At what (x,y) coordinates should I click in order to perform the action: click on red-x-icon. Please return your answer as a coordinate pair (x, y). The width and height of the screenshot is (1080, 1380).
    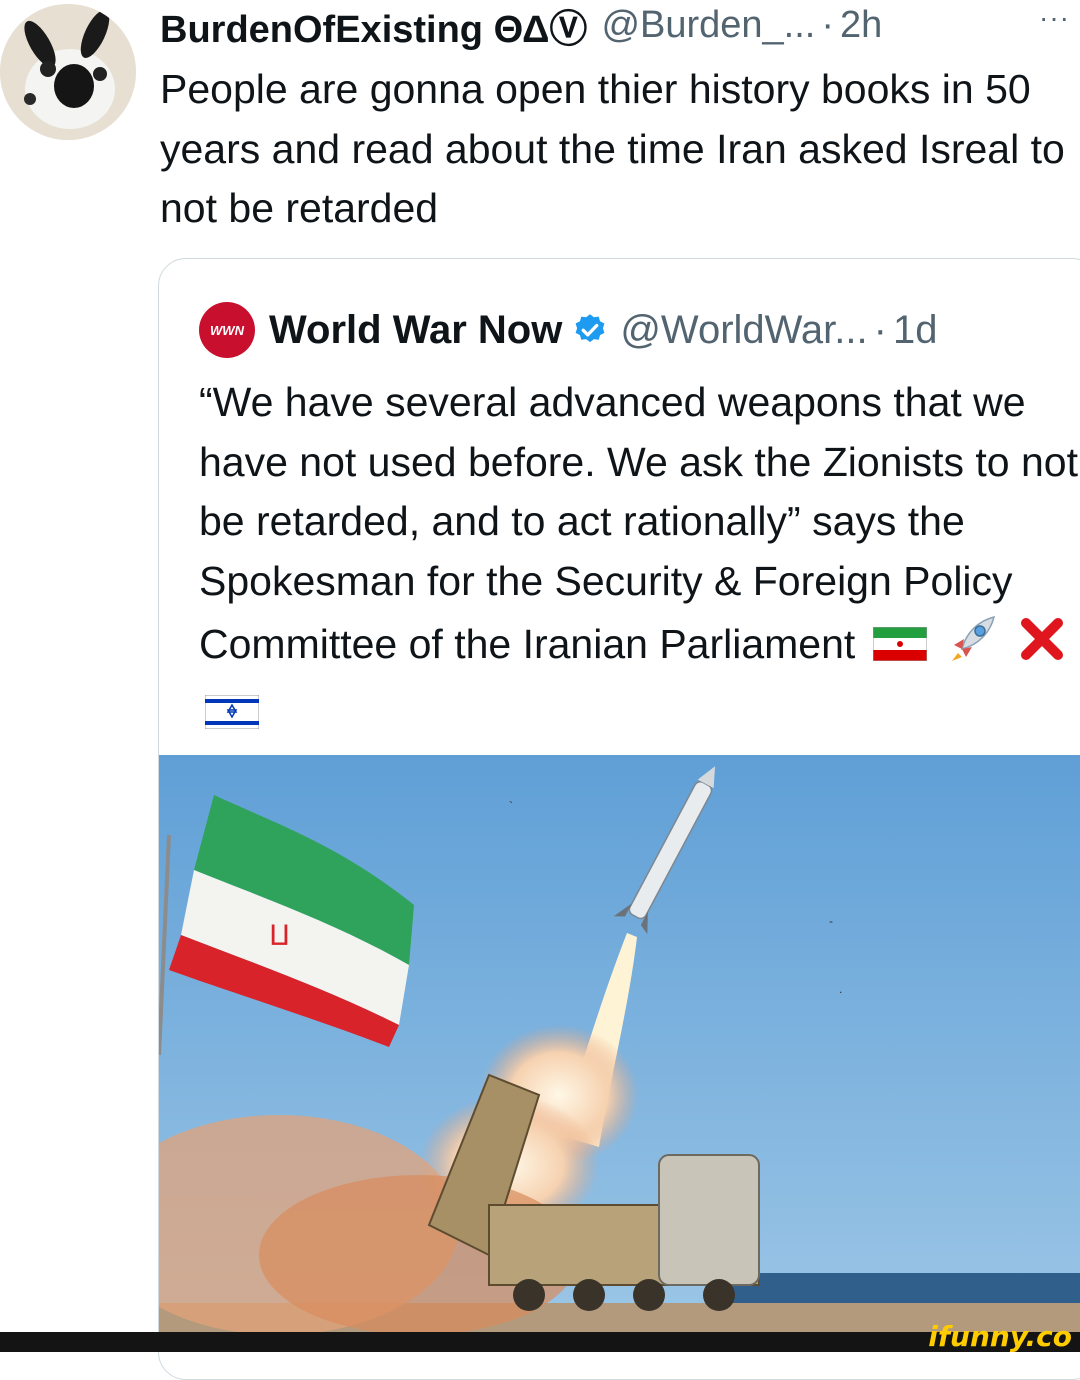
    Looking at the image, I should click on (1042, 647).